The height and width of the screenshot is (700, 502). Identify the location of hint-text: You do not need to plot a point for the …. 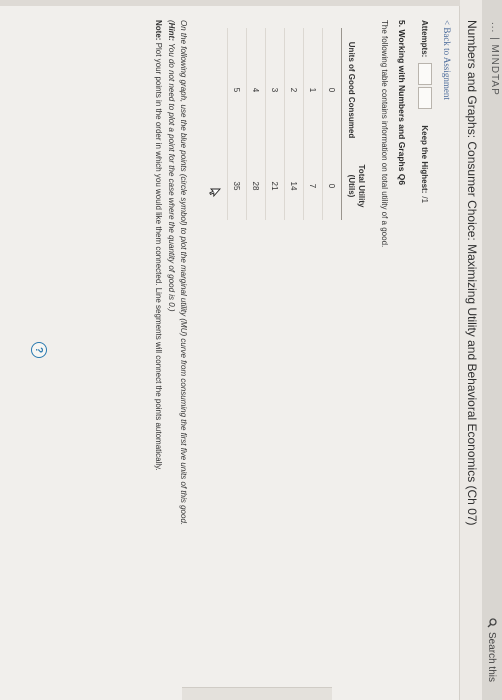
(171, 177).